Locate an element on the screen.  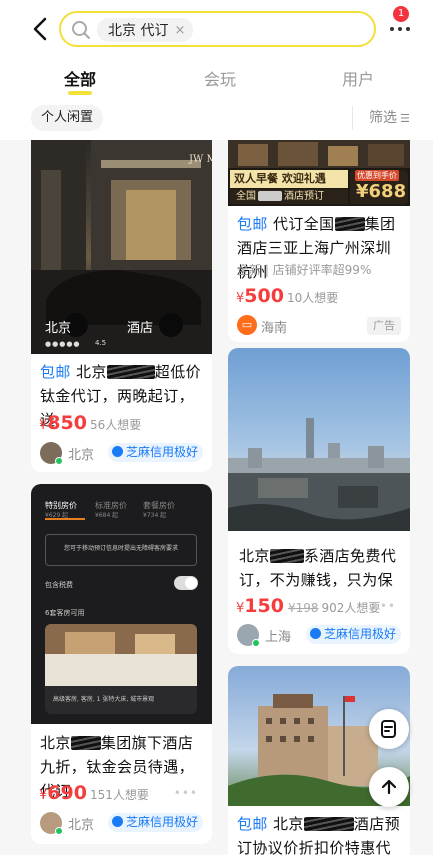
listing-price: ¥500 10人想要 is located at coordinates (287, 296).